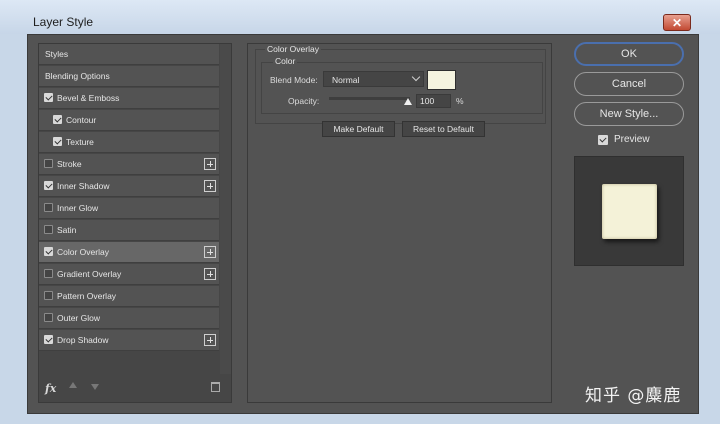 The image size is (720, 424). Describe the element at coordinates (95, 387) in the screenshot. I see `move-down-icon` at that location.